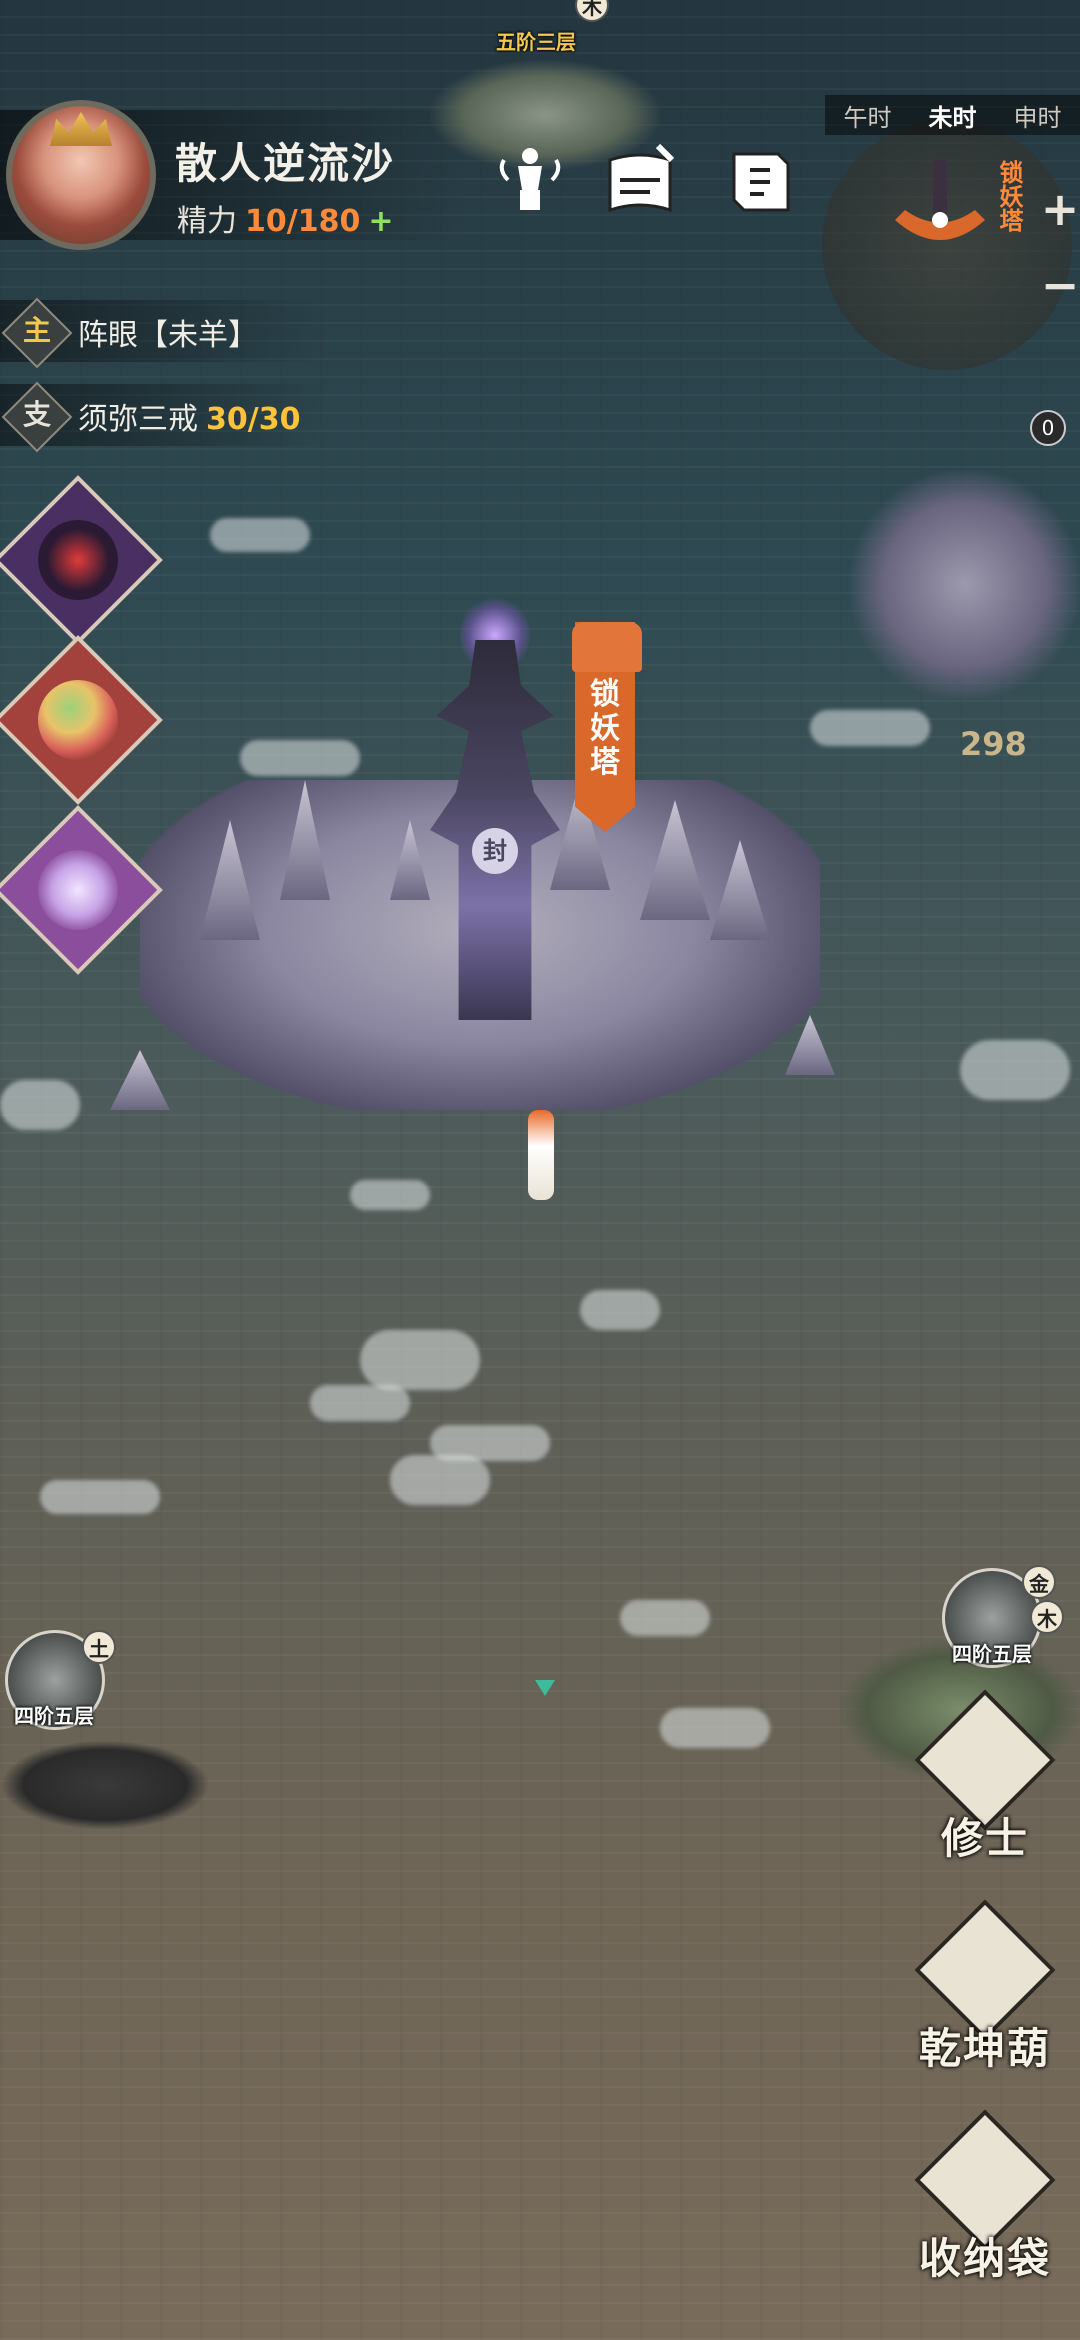 This screenshot has width=1080, height=2340. What do you see at coordinates (536, 40) in the screenshot?
I see `top-location-label: 五阶三层` at bounding box center [536, 40].